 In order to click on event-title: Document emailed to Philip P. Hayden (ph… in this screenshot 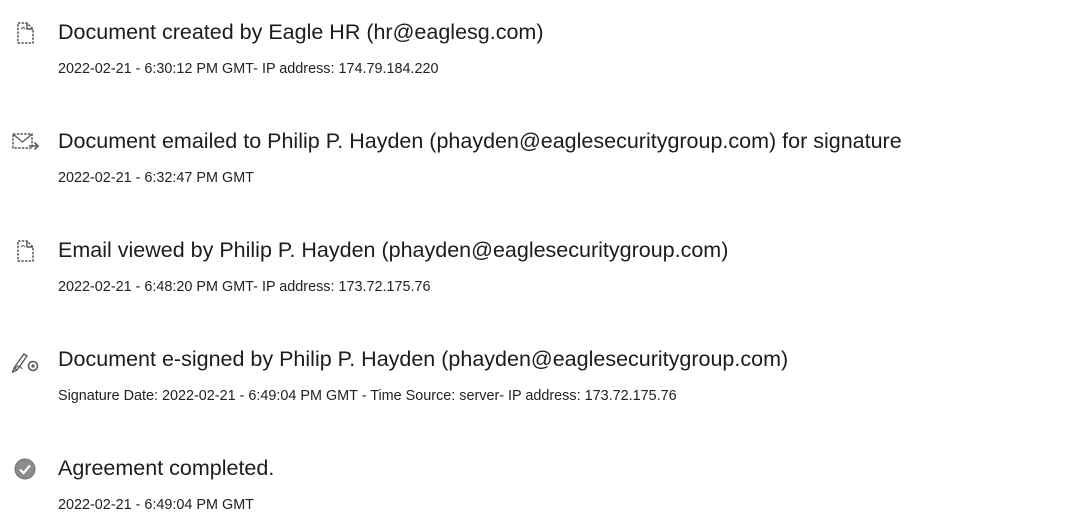, I will do `click(480, 141)`.